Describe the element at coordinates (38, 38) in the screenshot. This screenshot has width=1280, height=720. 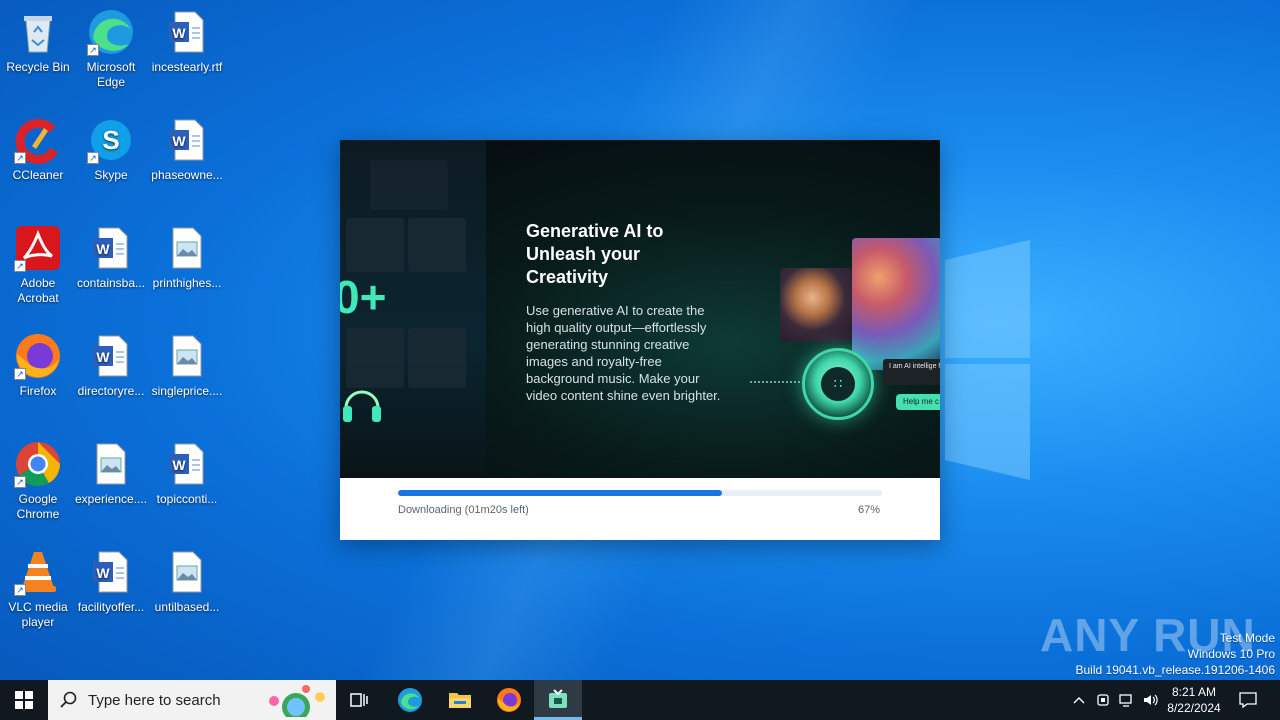
I see `desktop-icon: Recycle Bin` at that location.